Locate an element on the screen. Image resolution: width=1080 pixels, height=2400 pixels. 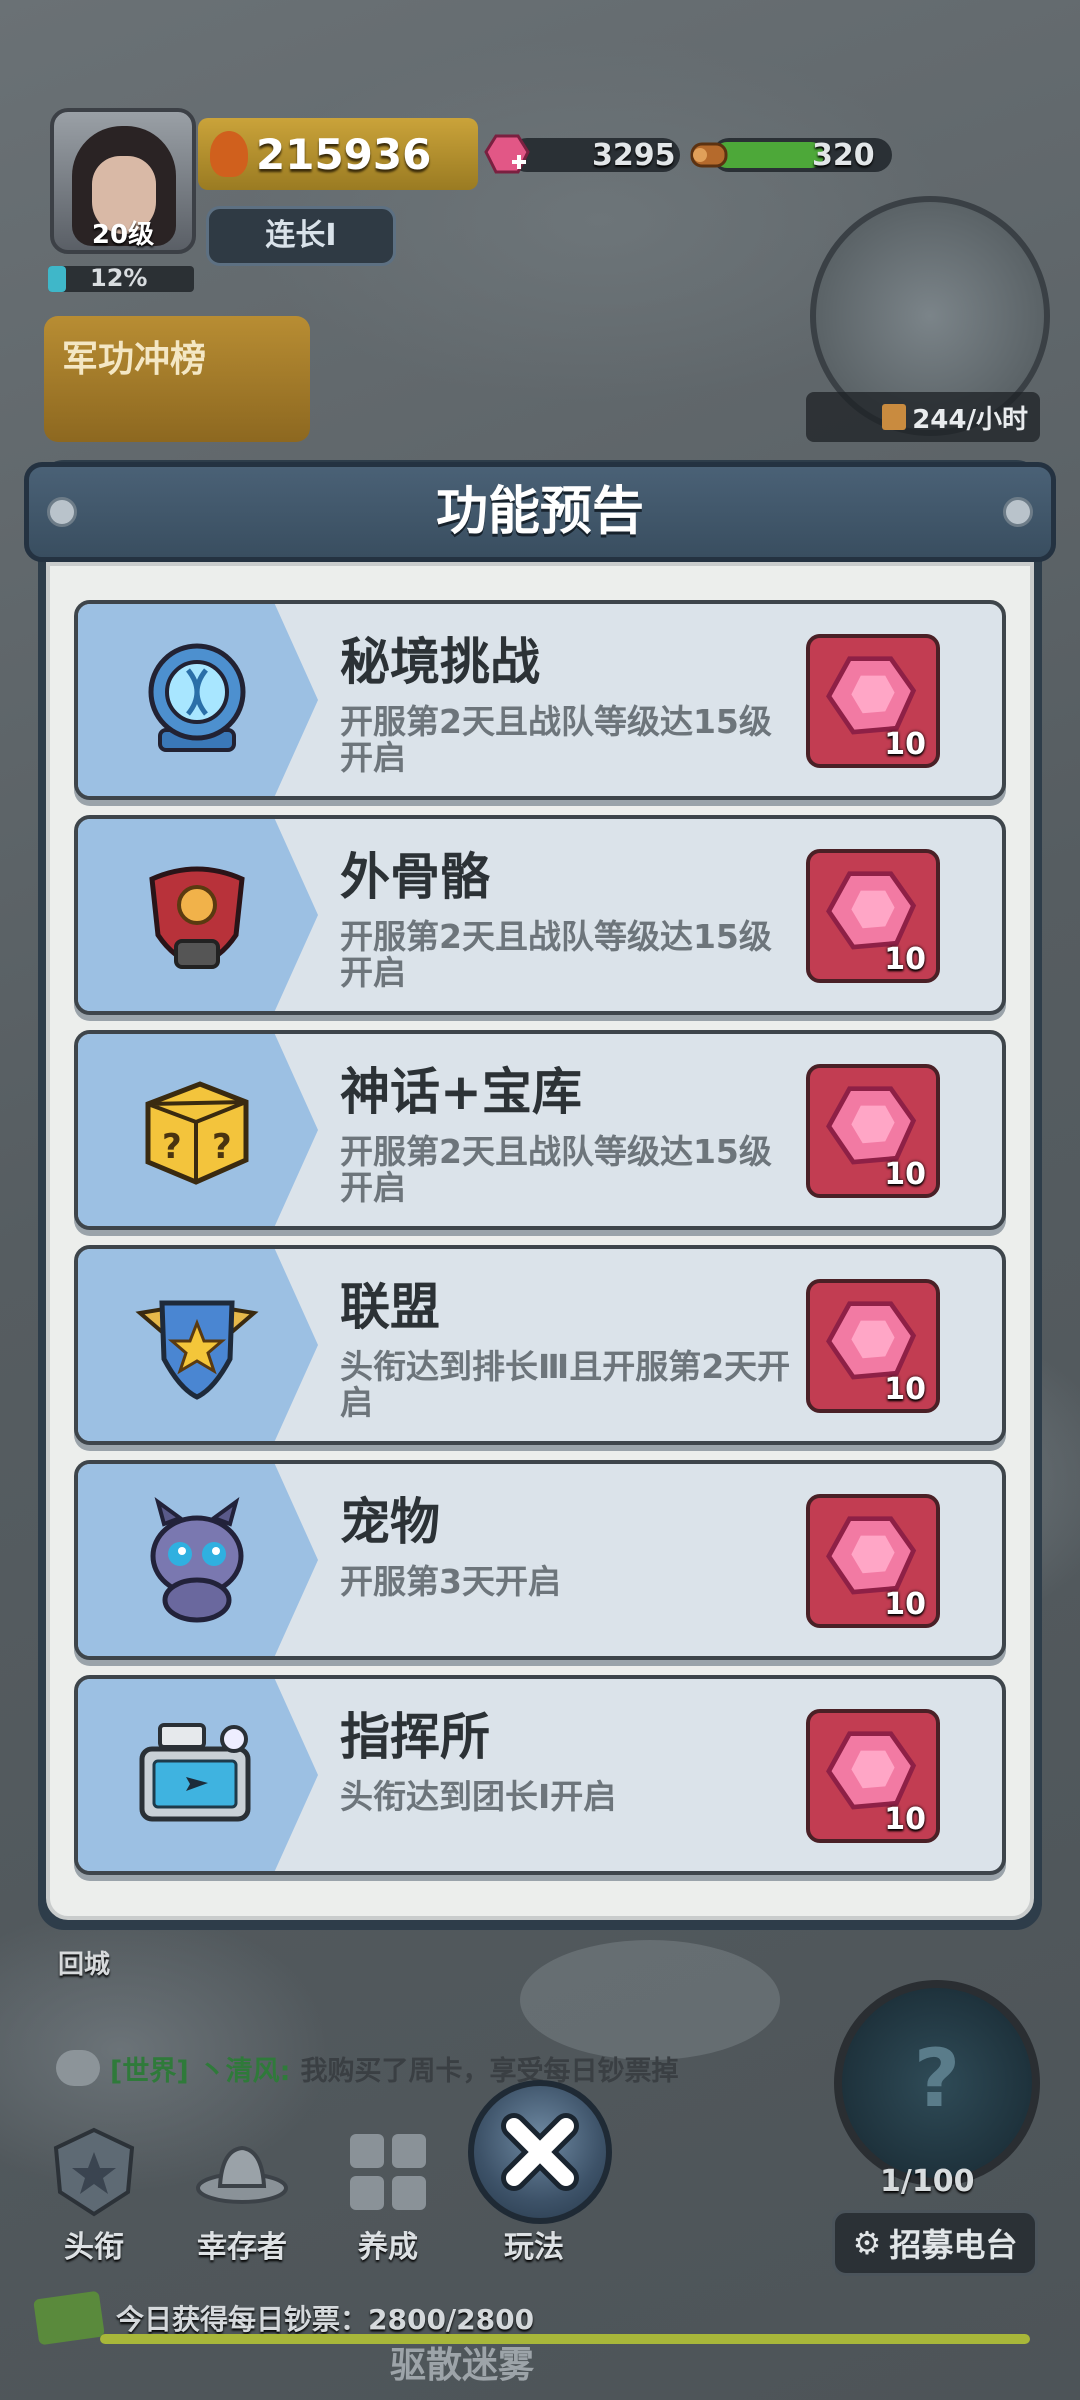
gear-icon: ⚙ is located at coordinates (867, 2243).